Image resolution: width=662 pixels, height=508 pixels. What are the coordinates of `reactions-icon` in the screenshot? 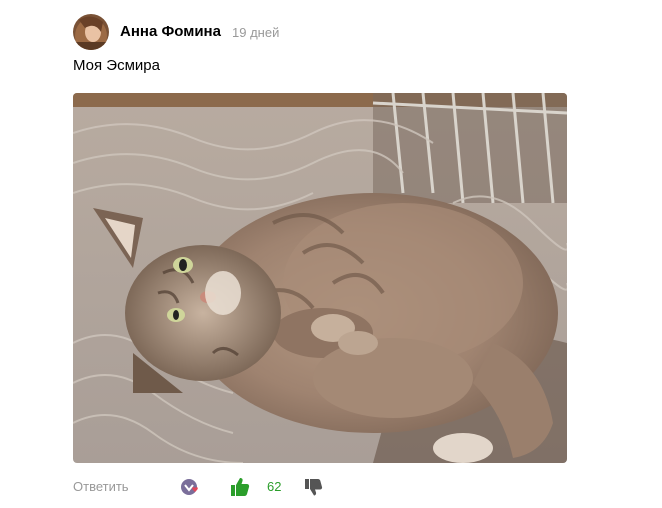 It's located at (191, 487).